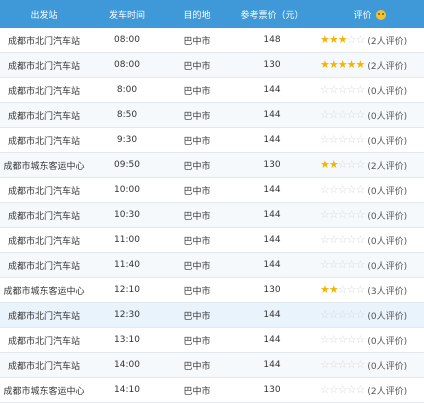 The height and width of the screenshot is (403, 424). I want to click on star-rating: ★★★☆☆, so click(342, 40).